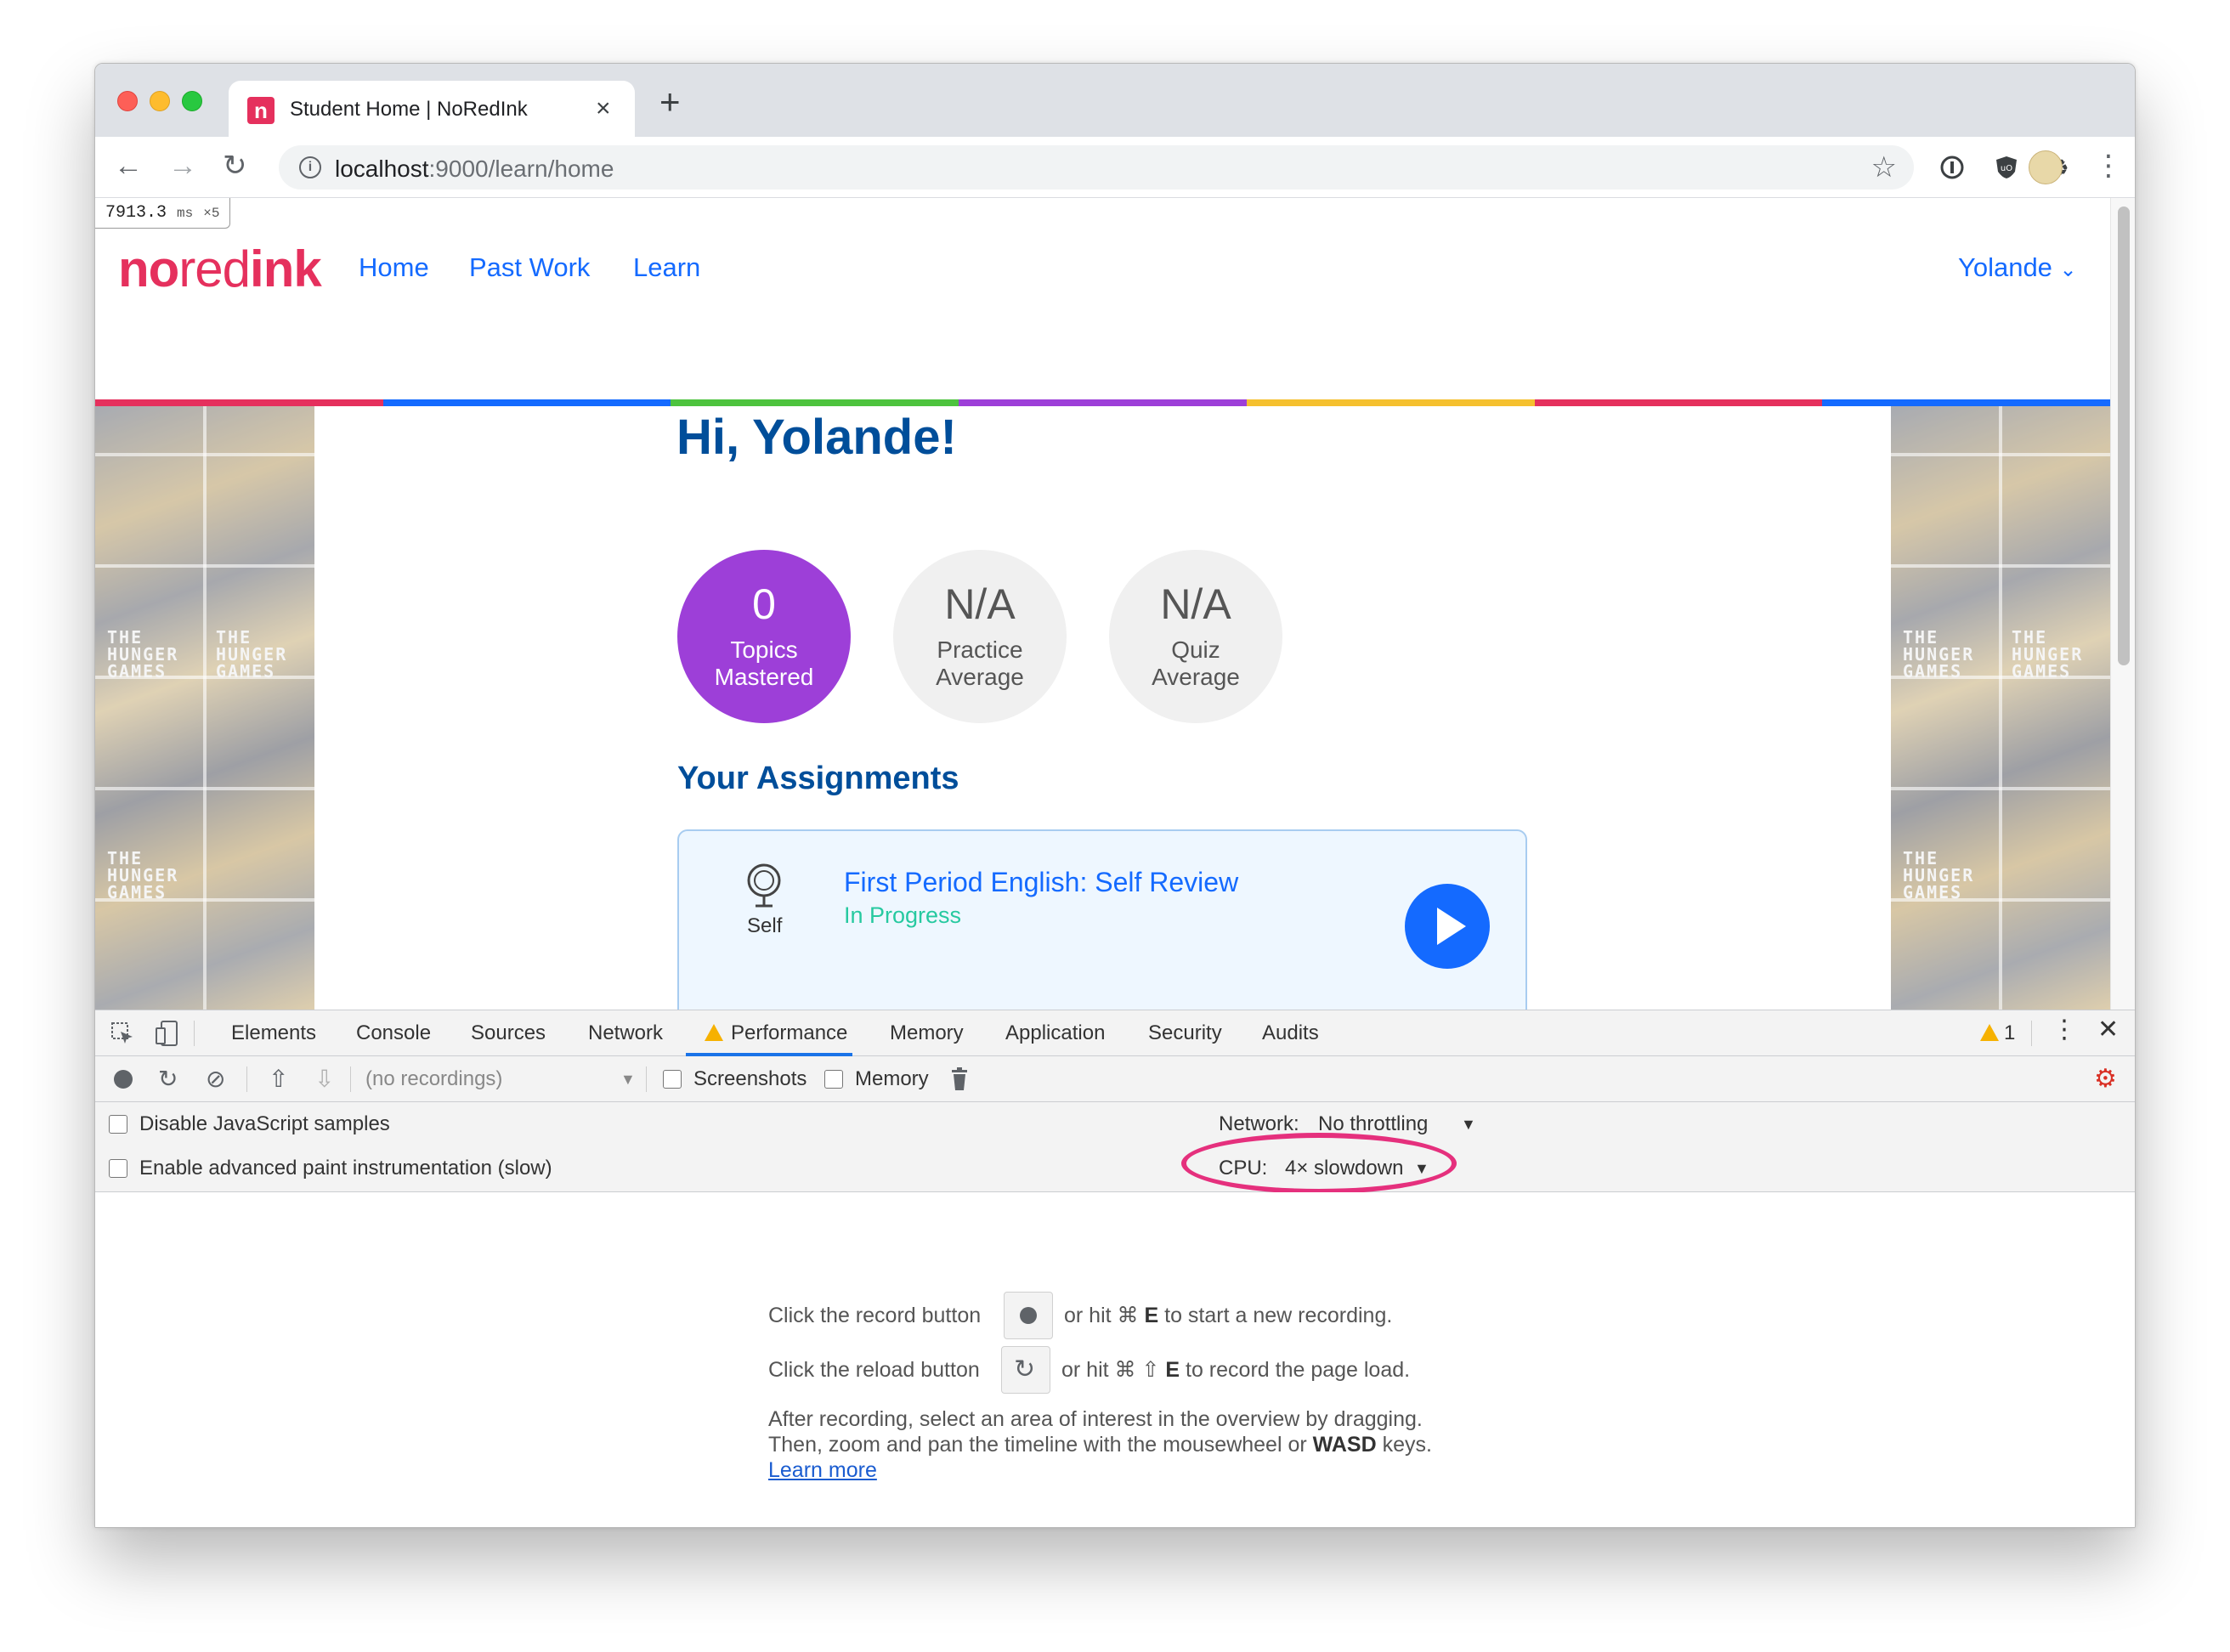 Image resolution: width=2230 pixels, height=1652 pixels. Describe the element at coordinates (168, 1079) in the screenshot. I see `reload-record-icon: ↻` at that location.